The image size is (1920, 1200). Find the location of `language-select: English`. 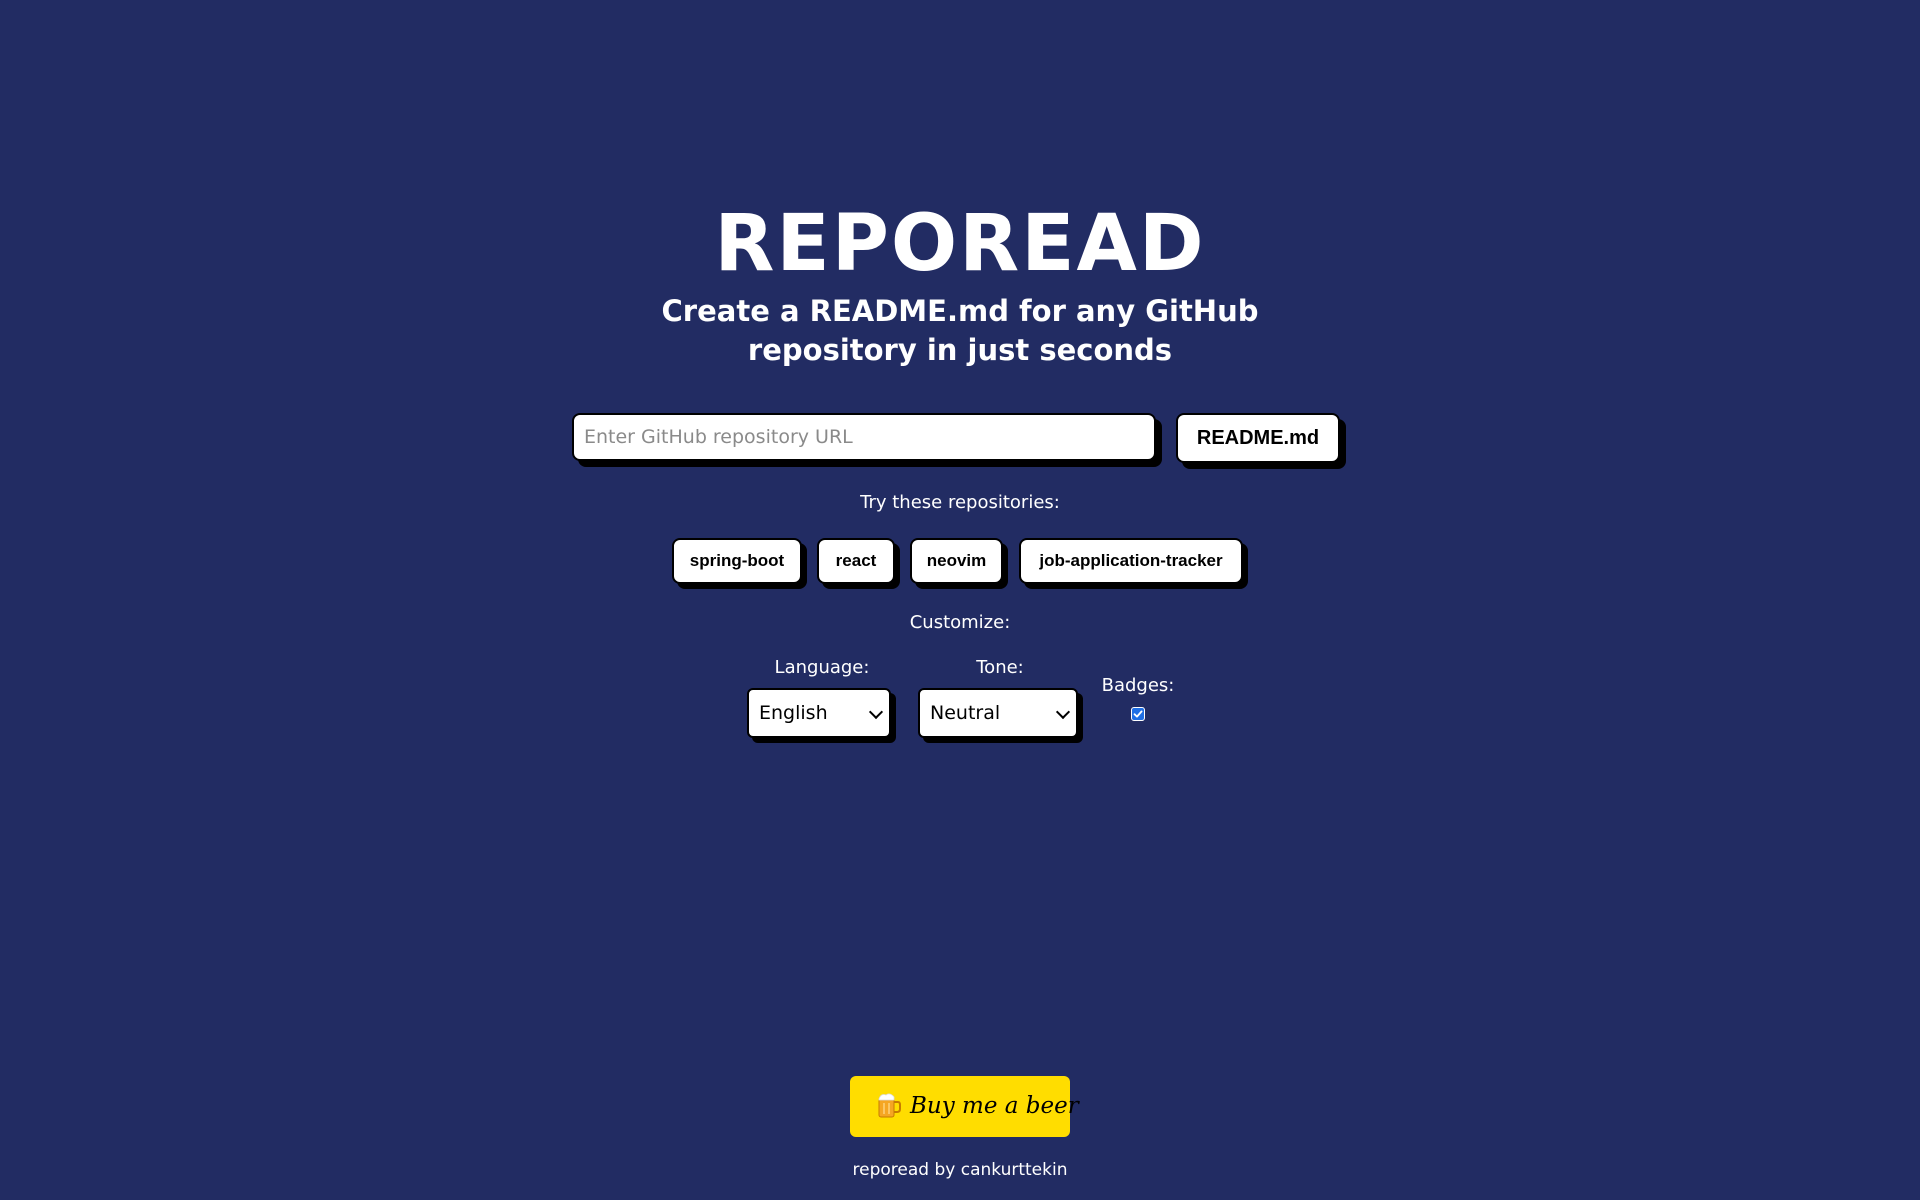

language-select: English is located at coordinates (819, 713).